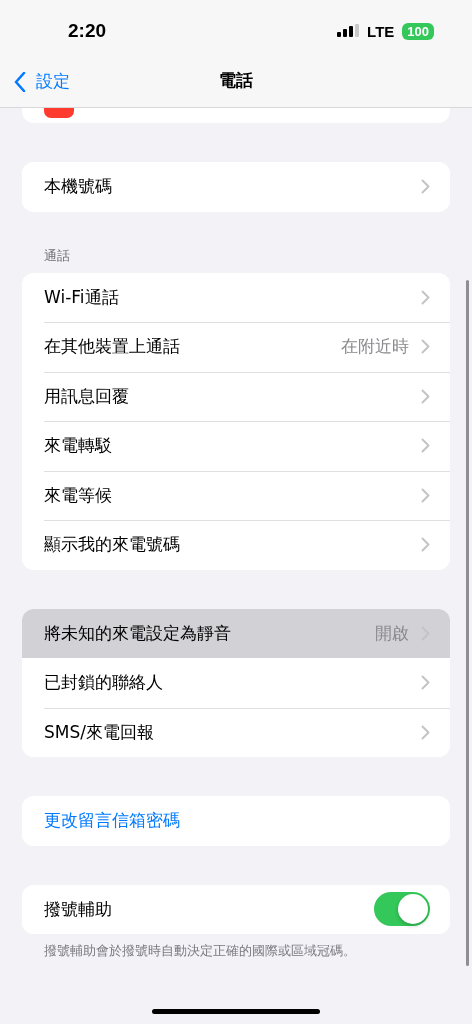 The image size is (472, 1024). What do you see at coordinates (87, 31) in the screenshot?
I see `status-time: 2:20` at bounding box center [87, 31].